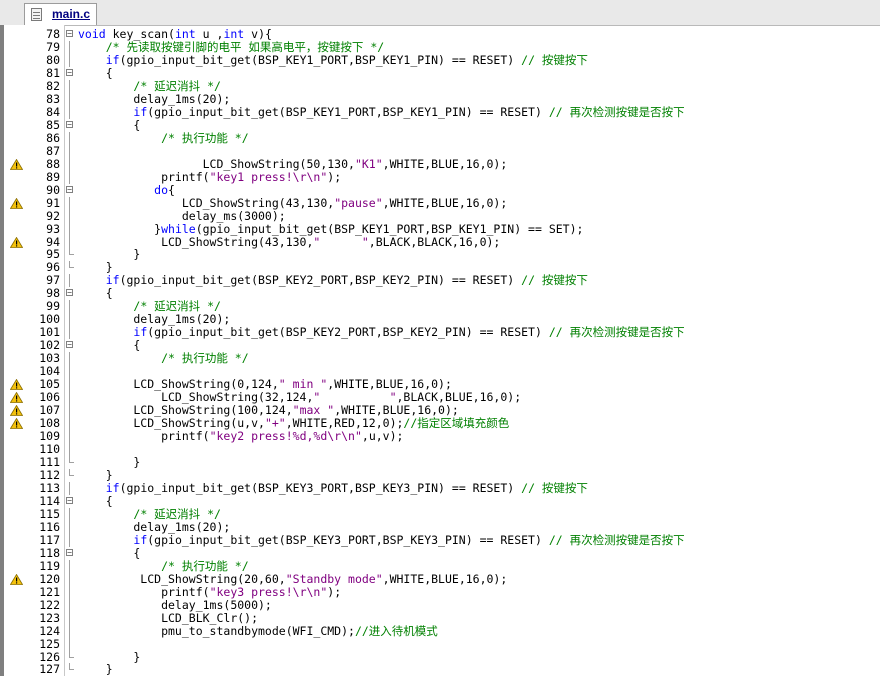 This screenshot has width=880, height=676. Describe the element at coordinates (440, 177) in the screenshot. I see `code-line: 89 printf("key1 press!\r\n");` at that location.